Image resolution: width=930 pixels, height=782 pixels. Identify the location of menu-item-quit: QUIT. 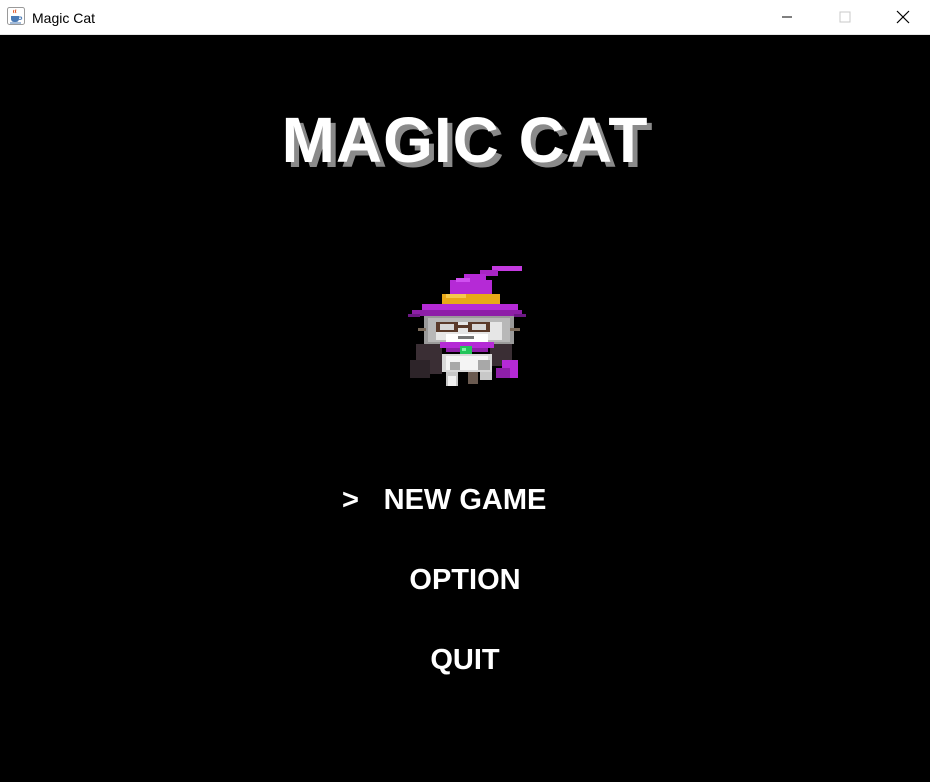
(465, 660).